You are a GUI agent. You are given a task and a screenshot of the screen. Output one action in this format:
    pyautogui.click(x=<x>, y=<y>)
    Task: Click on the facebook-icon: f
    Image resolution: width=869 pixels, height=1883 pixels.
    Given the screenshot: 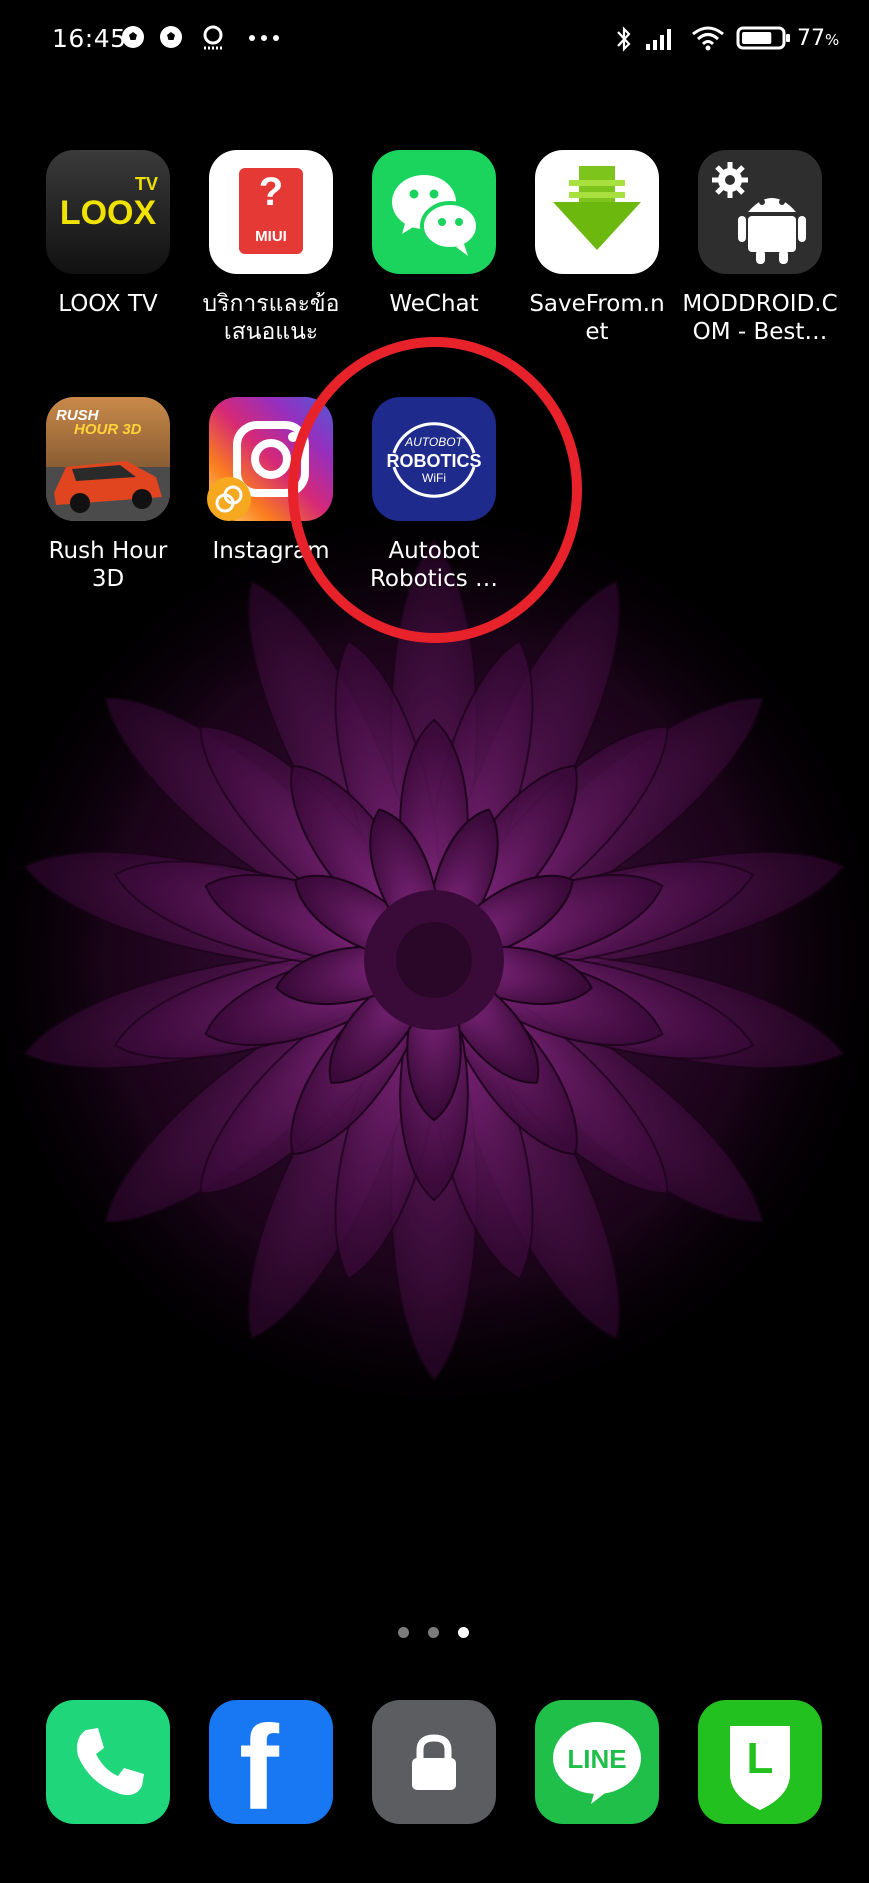 What is the action you would take?
    pyautogui.click(x=271, y=1762)
    